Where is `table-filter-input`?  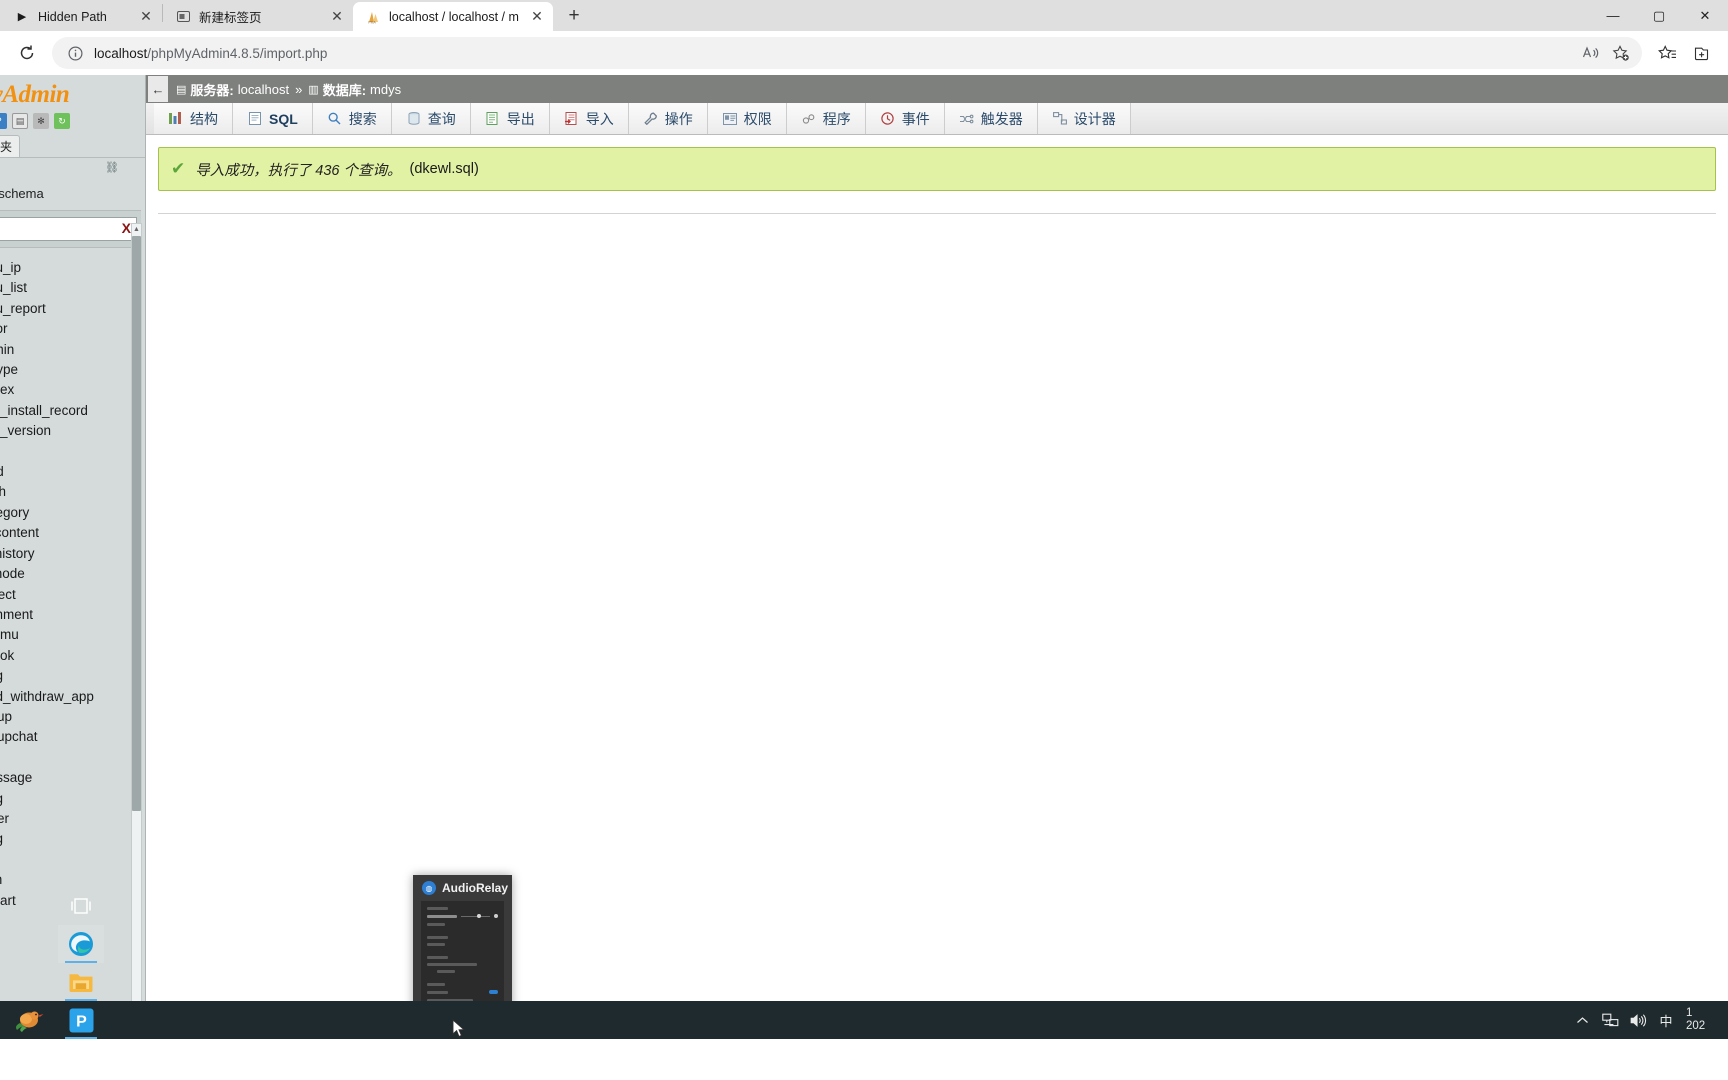 table-filter-input is located at coordinates (66, 229).